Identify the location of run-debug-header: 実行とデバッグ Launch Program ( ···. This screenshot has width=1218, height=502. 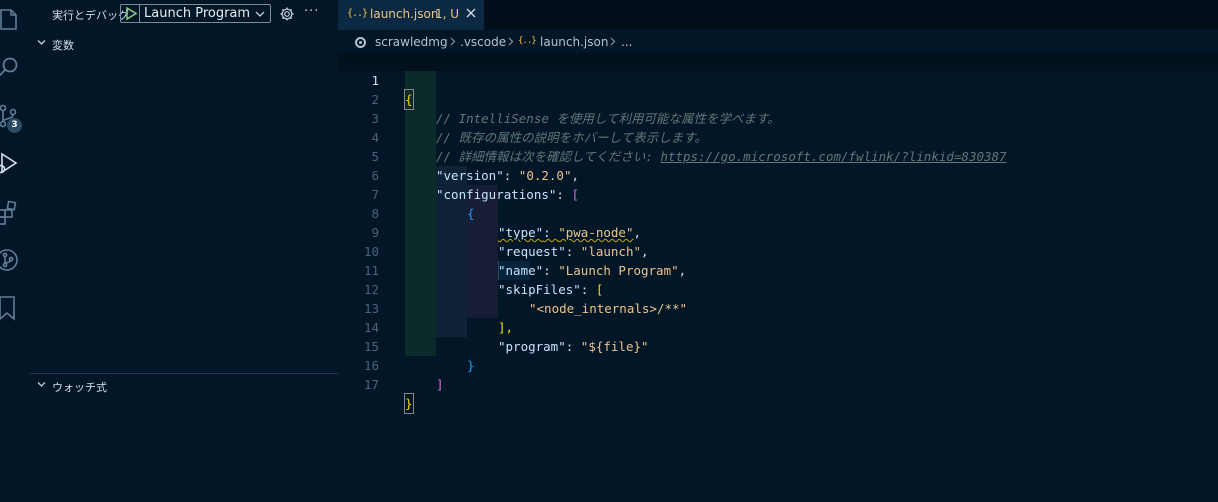
(184, 15).